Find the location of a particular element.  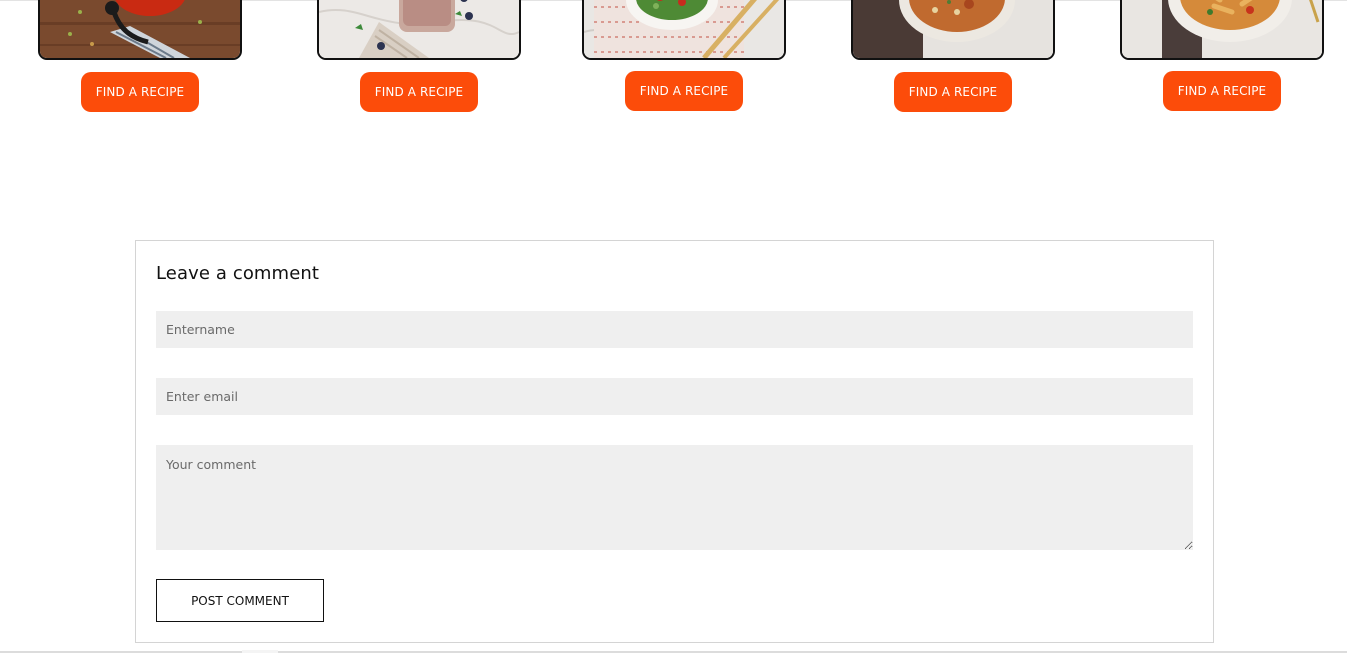

post-comment-button: POST COMMENT is located at coordinates (240, 600).